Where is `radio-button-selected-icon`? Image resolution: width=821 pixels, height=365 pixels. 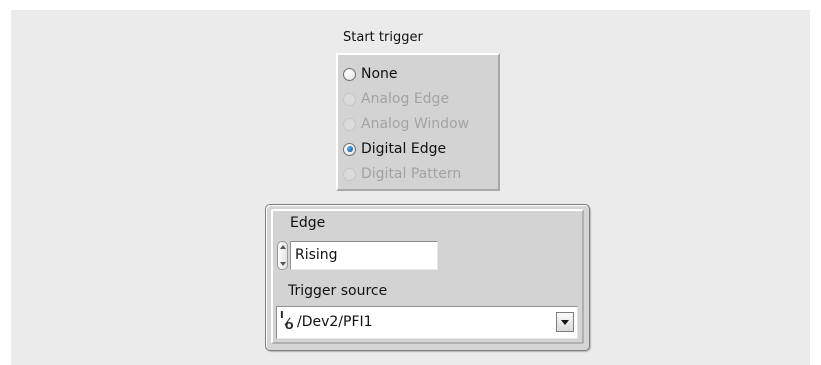
radio-button-selected-icon is located at coordinates (349, 149).